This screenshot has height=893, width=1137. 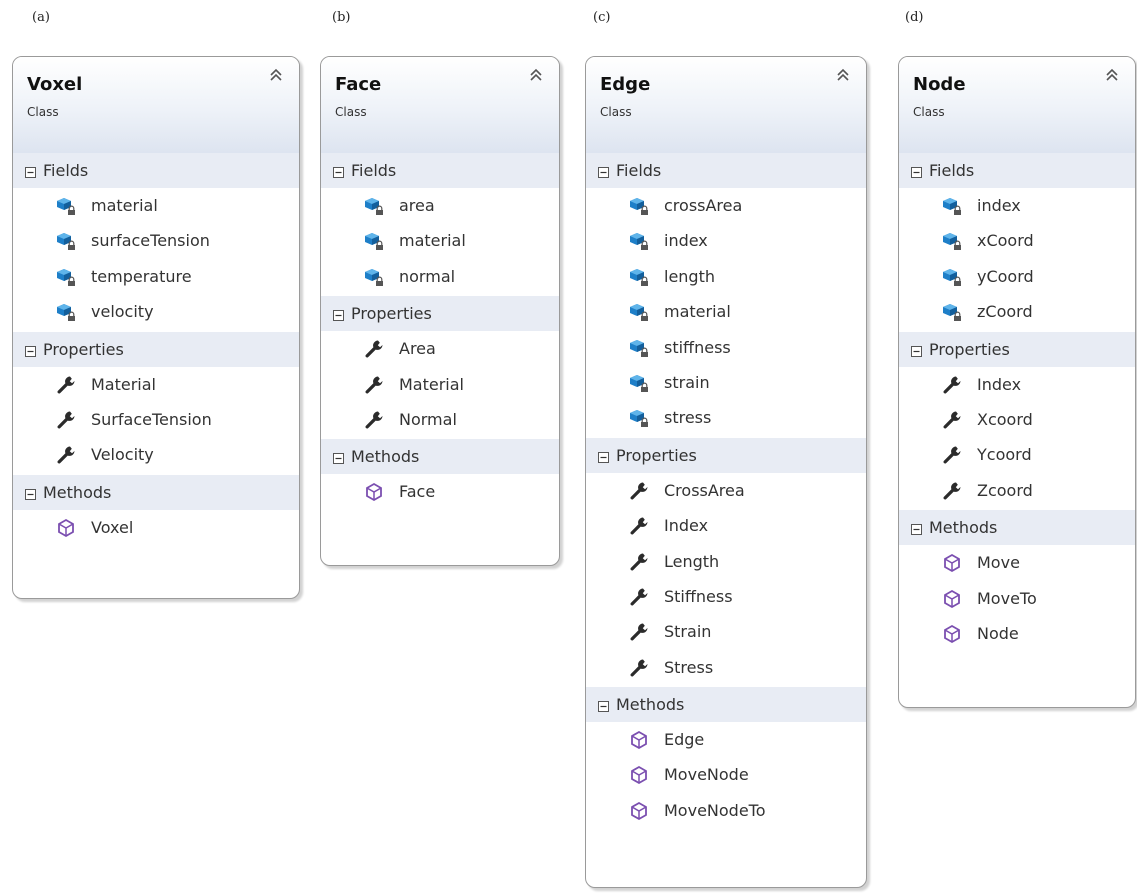 What do you see at coordinates (688, 632) in the screenshot?
I see `member-name: Strain` at bounding box center [688, 632].